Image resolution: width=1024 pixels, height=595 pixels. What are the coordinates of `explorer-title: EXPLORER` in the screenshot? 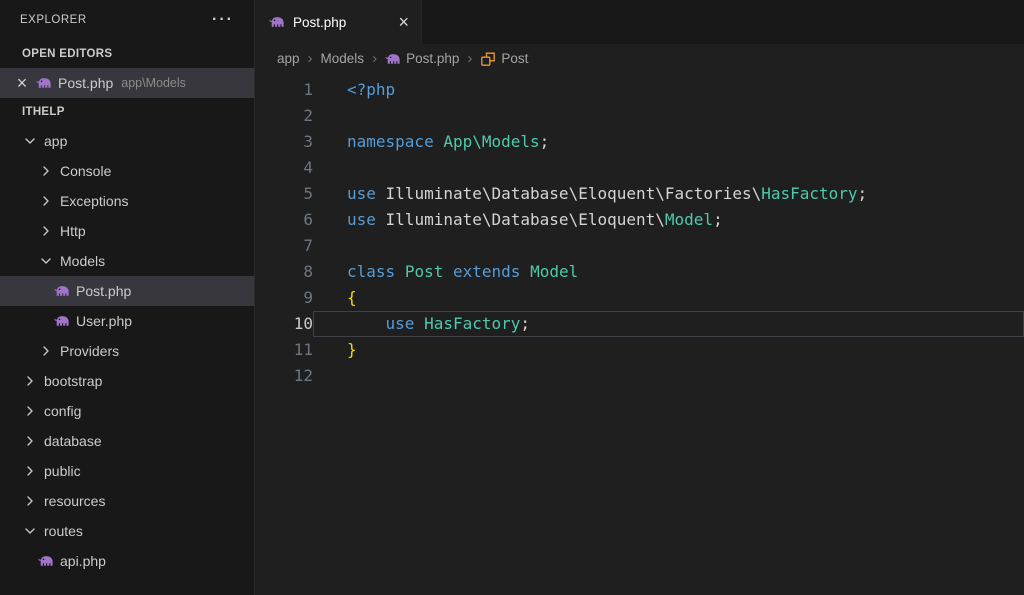 It's located at (53, 20).